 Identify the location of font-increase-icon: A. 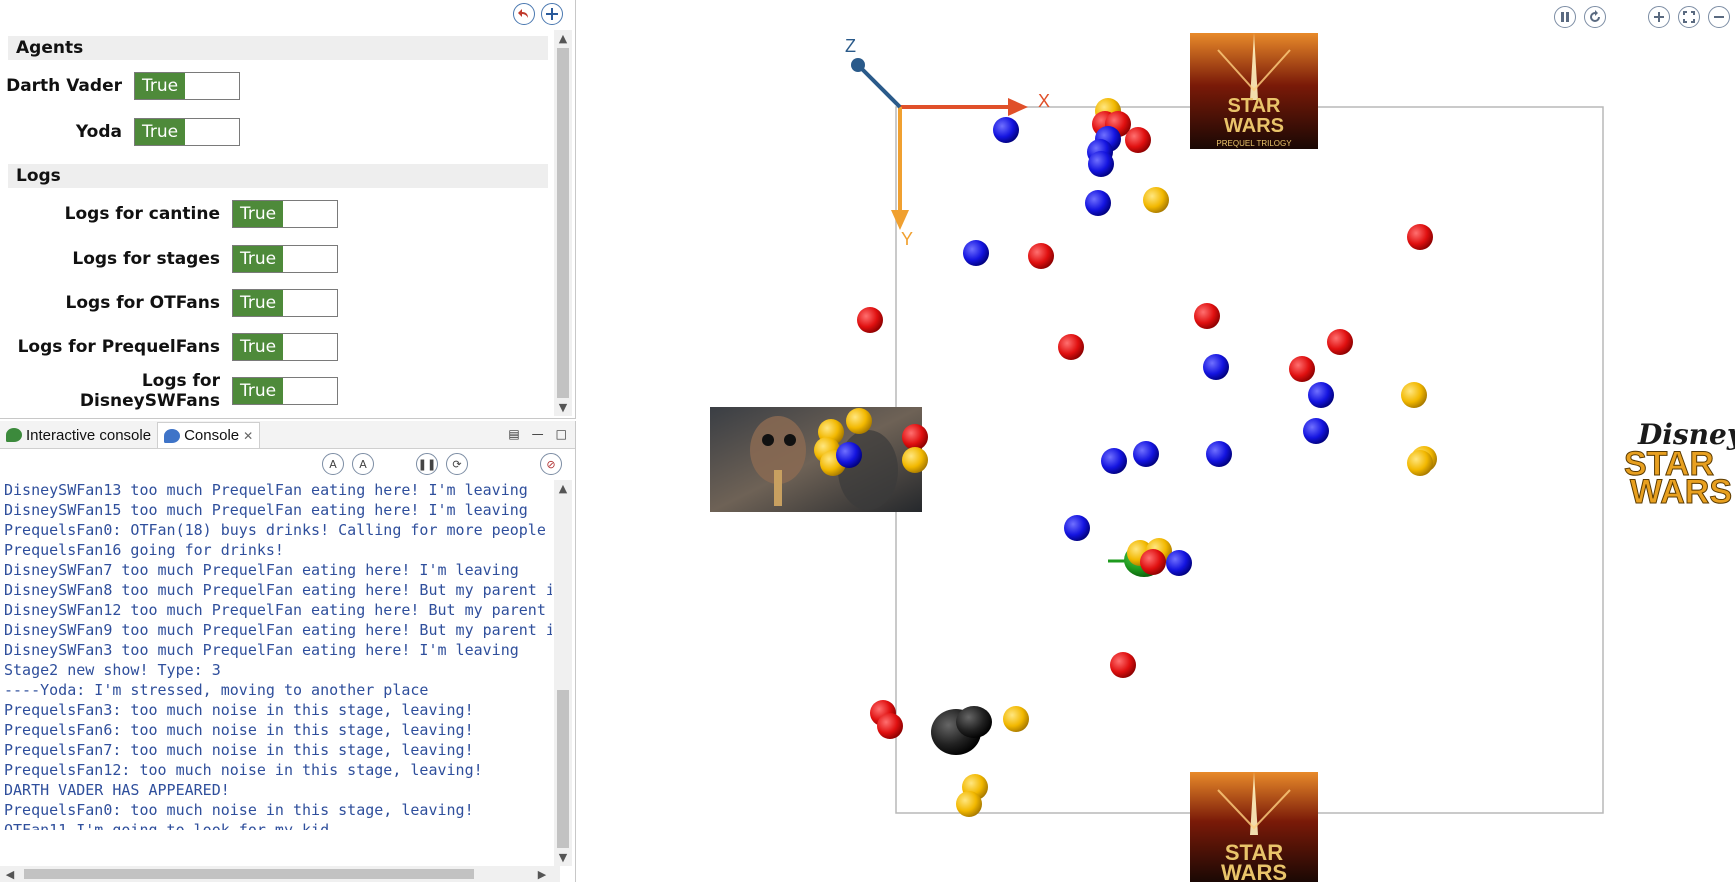
(333, 464).